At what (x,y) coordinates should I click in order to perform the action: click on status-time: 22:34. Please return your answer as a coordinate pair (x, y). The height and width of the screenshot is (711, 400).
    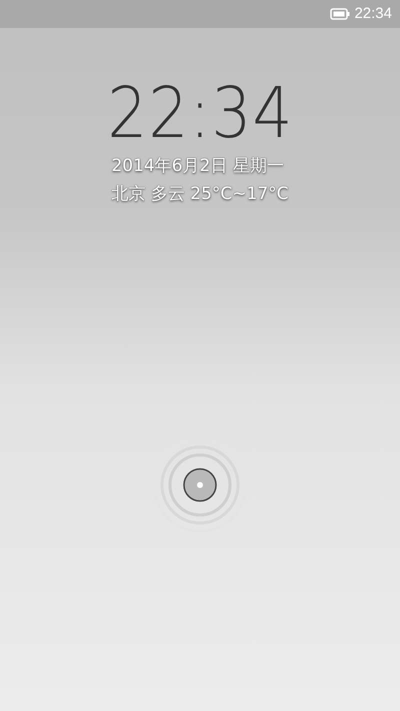
    Looking at the image, I should click on (373, 14).